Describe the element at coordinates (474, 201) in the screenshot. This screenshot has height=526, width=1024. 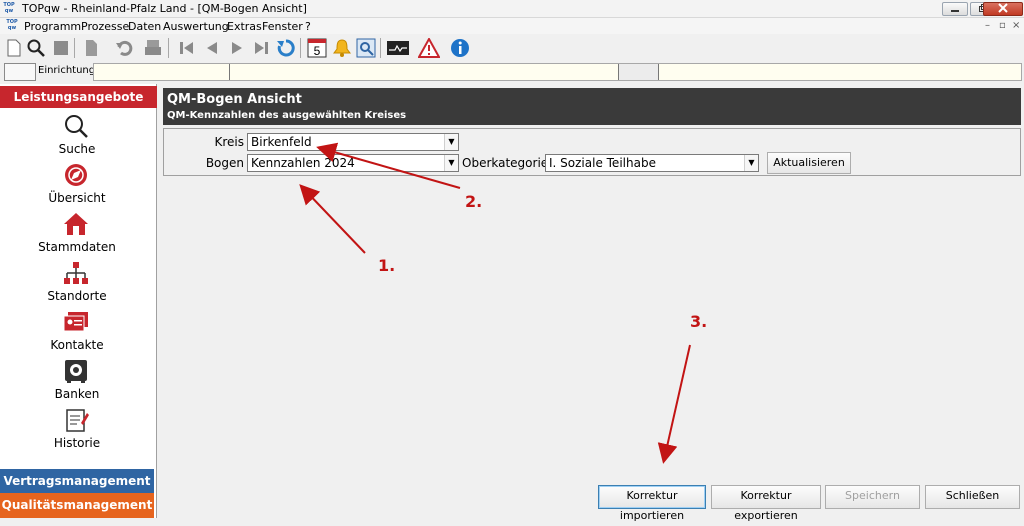
I see `annotation-label-2: 2.` at that location.